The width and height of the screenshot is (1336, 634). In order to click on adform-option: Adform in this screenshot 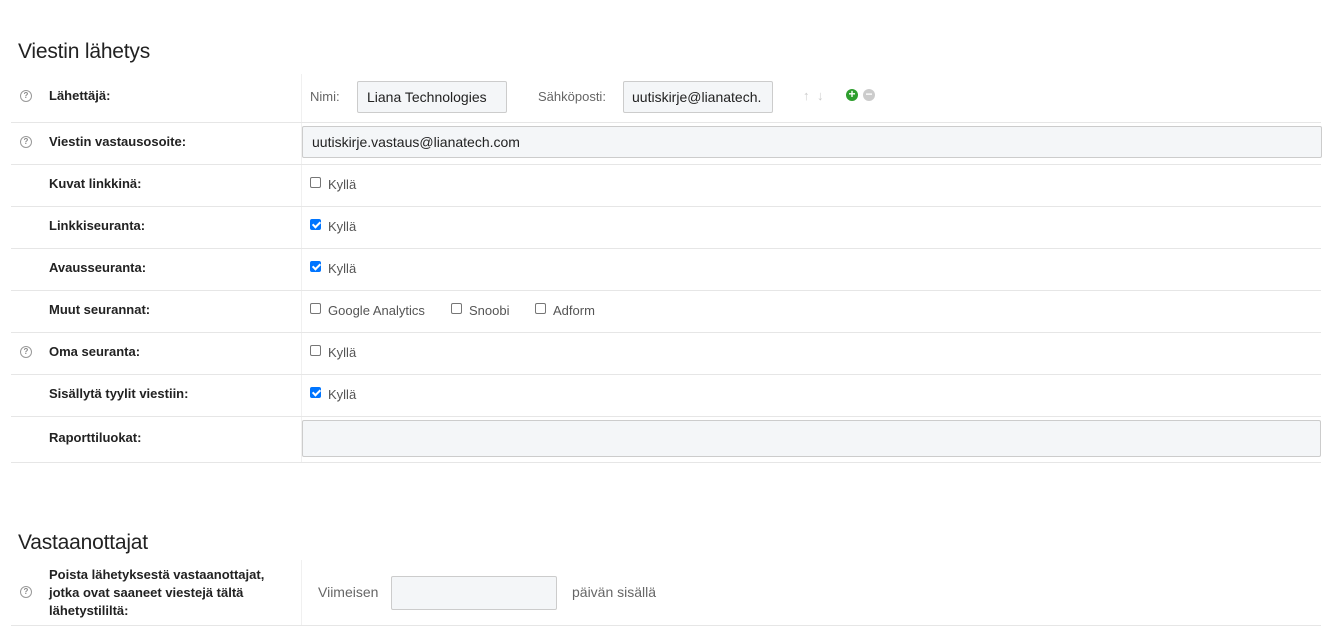, I will do `click(574, 310)`.